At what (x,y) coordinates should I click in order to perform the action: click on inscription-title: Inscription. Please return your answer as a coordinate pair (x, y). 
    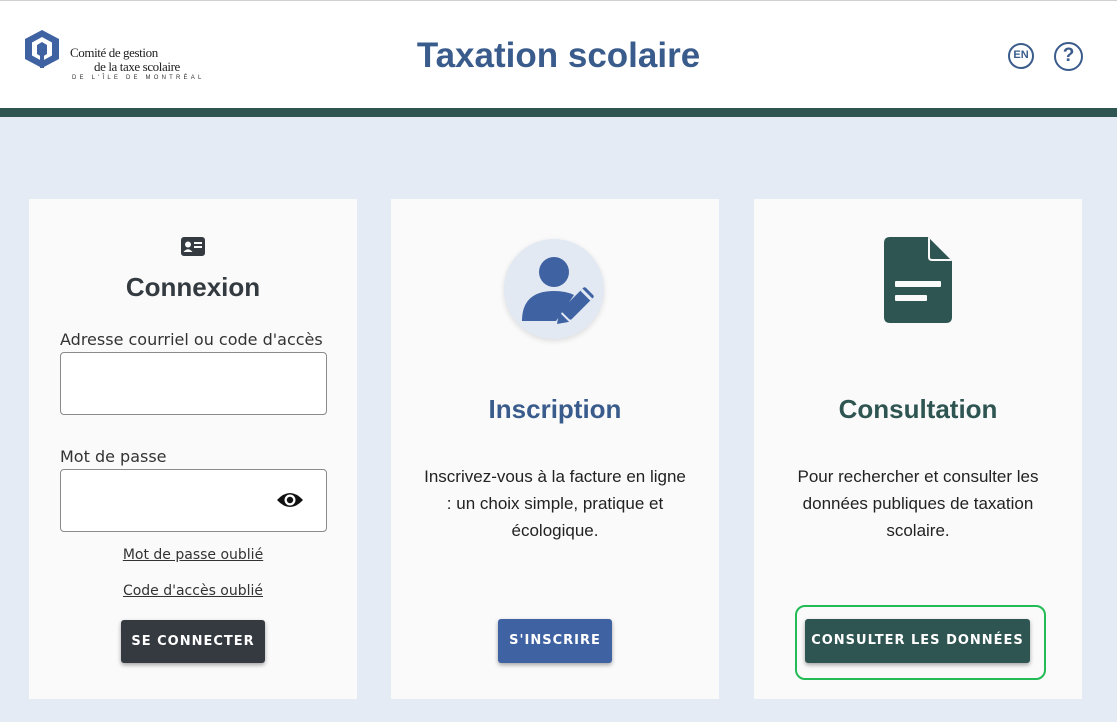
    Looking at the image, I should click on (555, 409).